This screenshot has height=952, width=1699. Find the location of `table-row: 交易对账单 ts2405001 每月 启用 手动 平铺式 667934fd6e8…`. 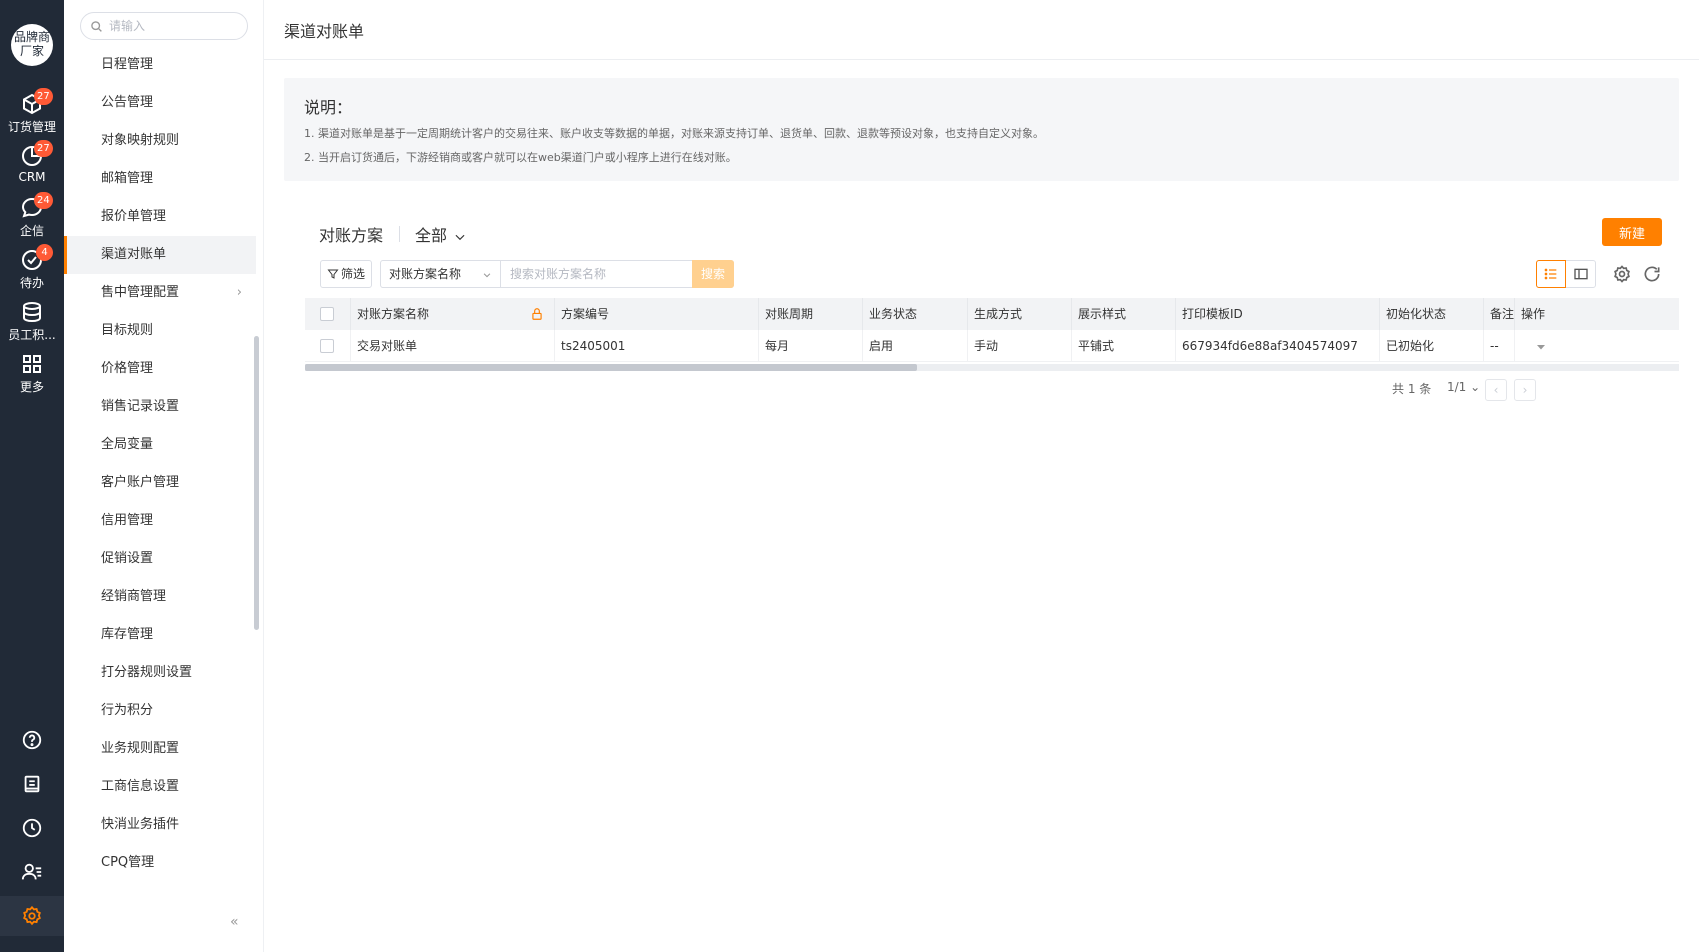

table-row: 交易对账单 ts2405001 每月 启用 手动 平铺式 667934fd6e8… is located at coordinates (992, 346).